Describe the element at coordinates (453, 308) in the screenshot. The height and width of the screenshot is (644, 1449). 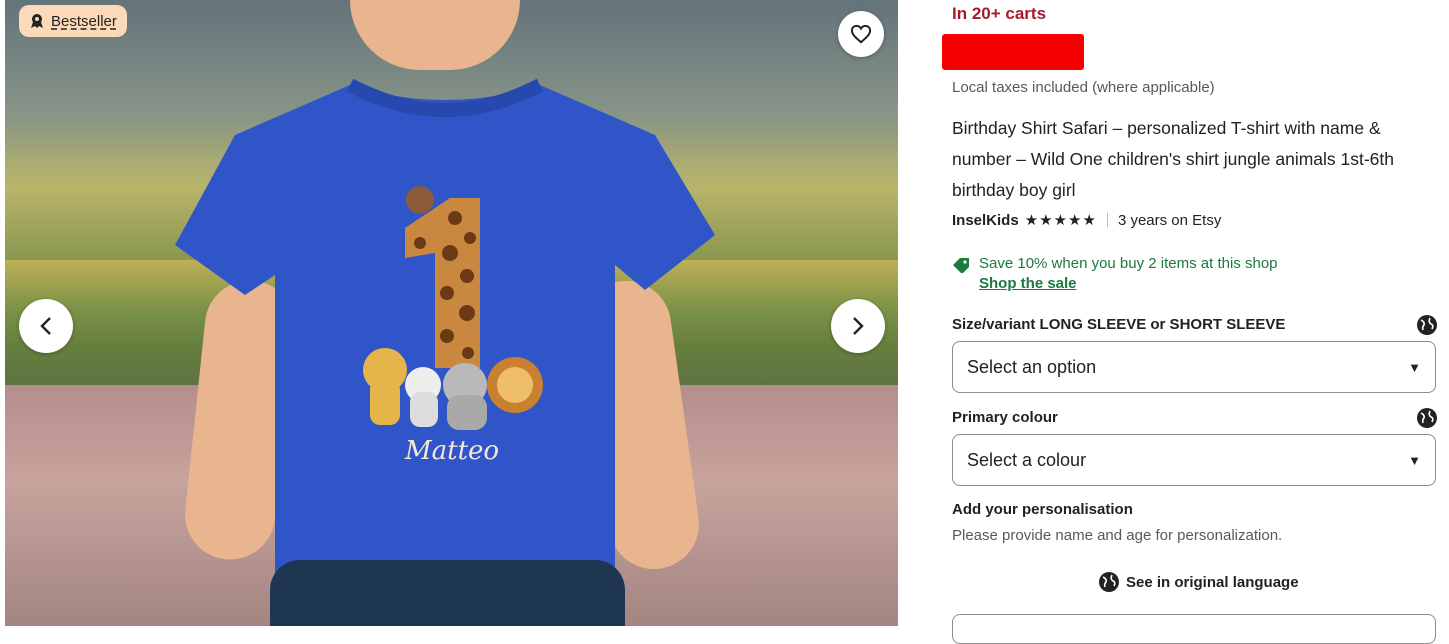
I see `safari-animals-graphic` at that location.